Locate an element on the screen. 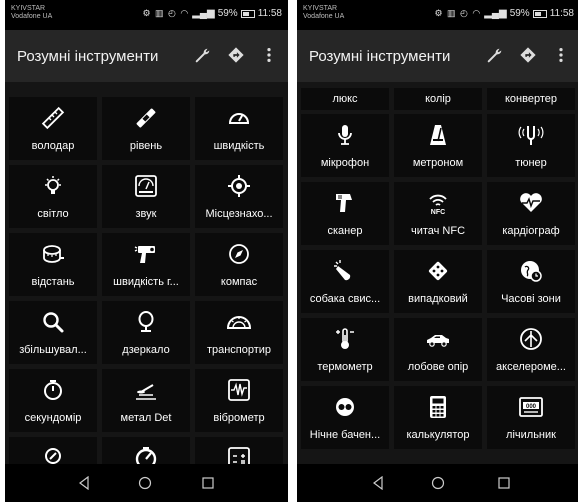 The width and height of the screenshot is (578, 502). magnifier-icon is located at coordinates (53, 322).